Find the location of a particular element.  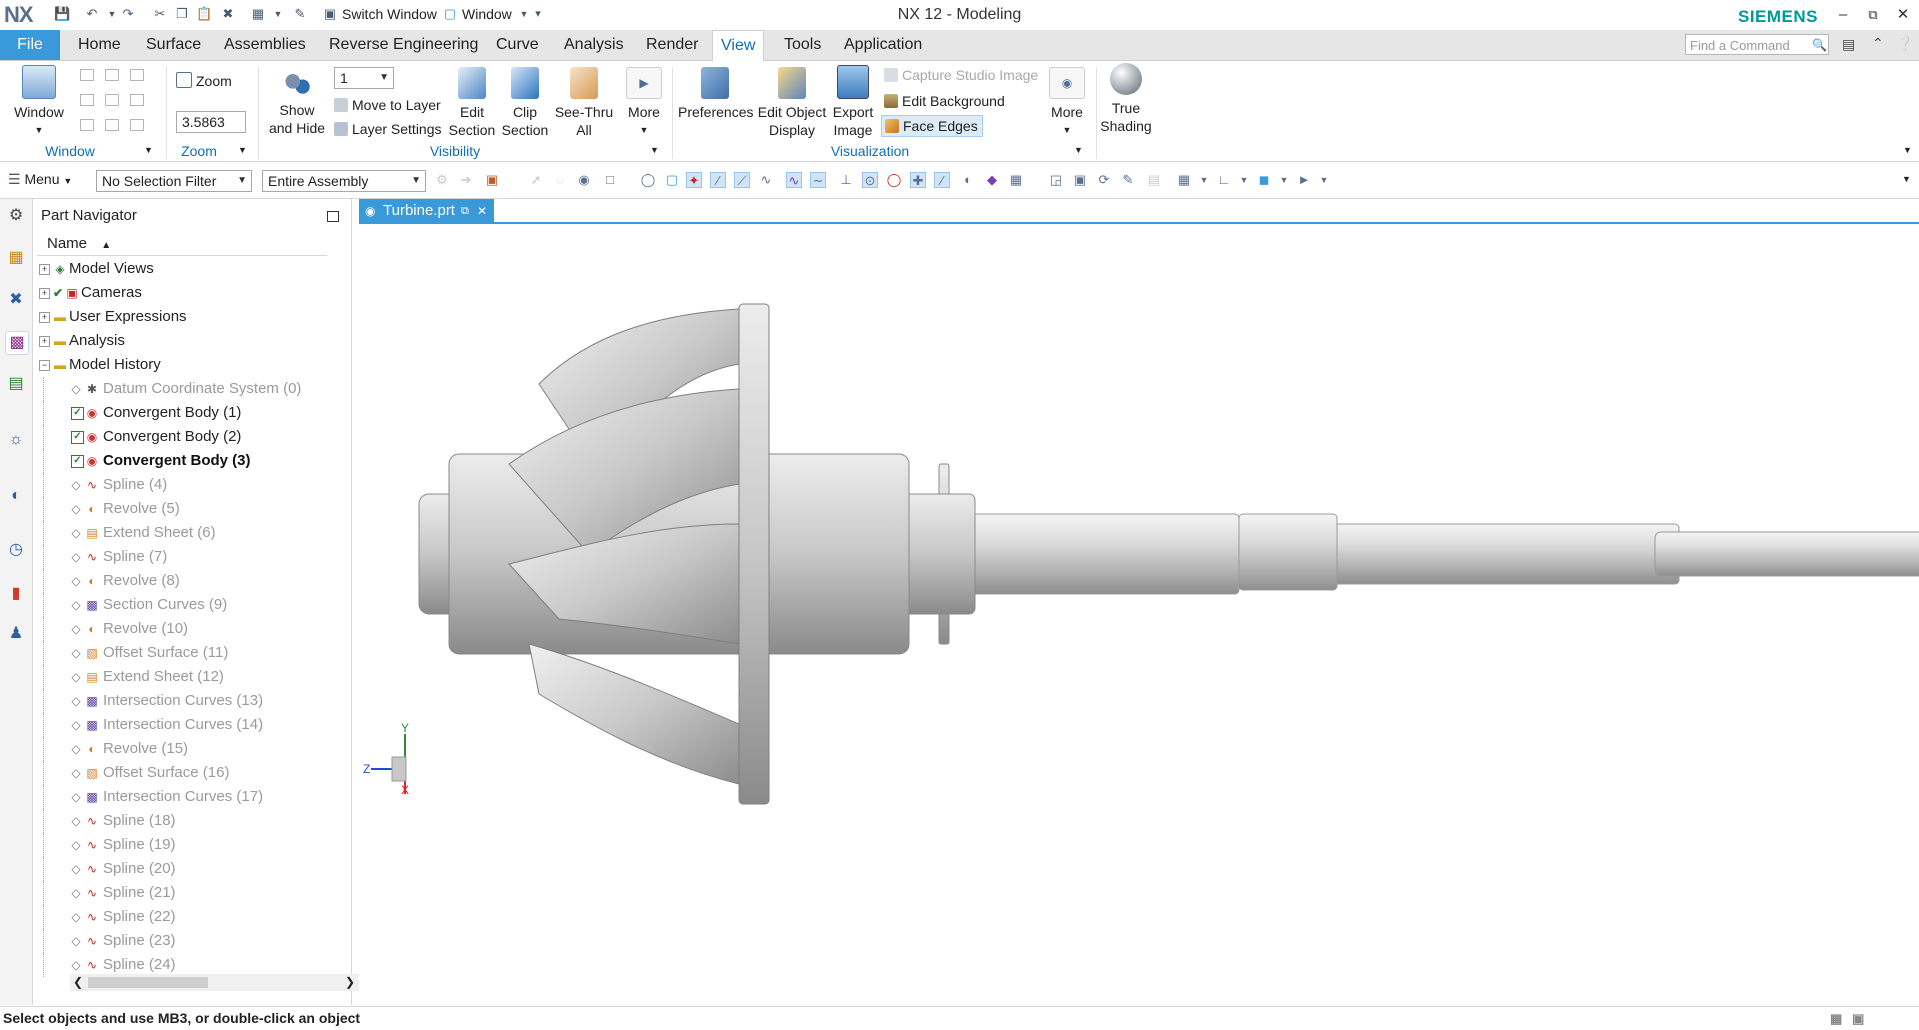

feature-row: ✓ ◉ Convergent Body (2) is located at coordinates (182, 437).